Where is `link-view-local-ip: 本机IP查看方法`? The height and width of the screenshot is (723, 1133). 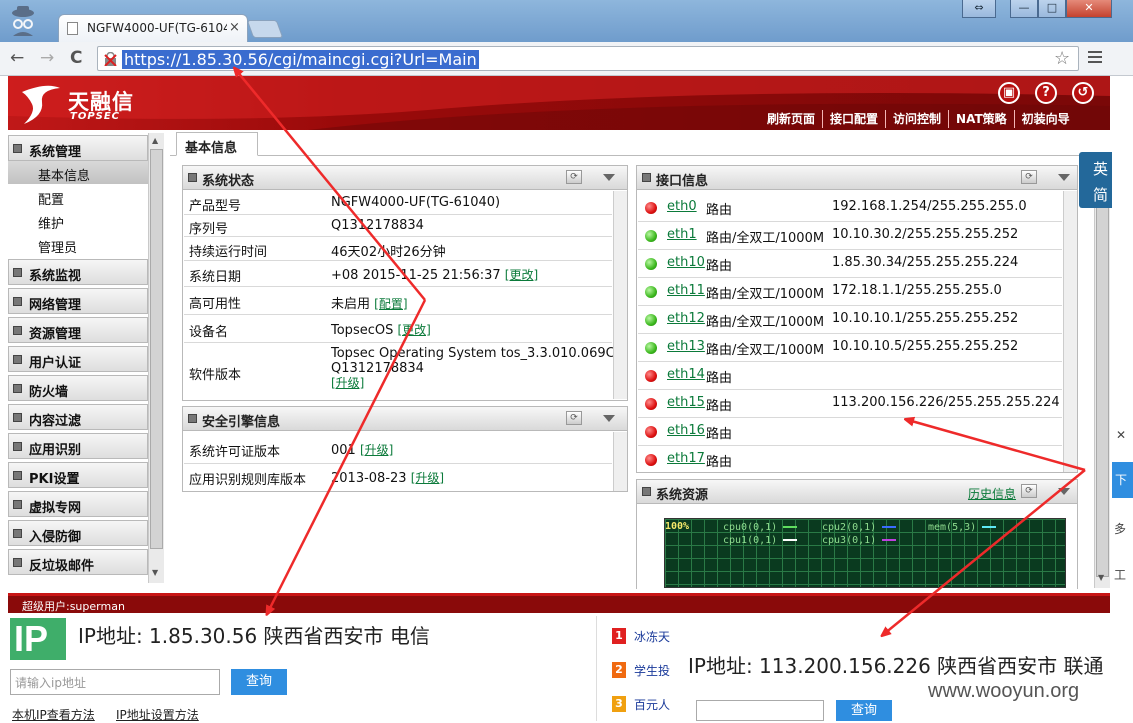 link-view-local-ip: 本机IP查看方法 is located at coordinates (53, 714).